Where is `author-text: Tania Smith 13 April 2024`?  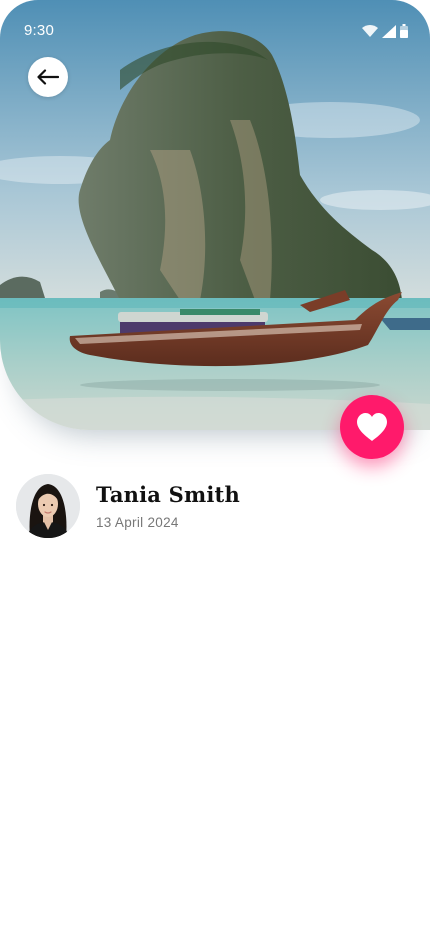 author-text: Tania Smith 13 April 2024 is located at coordinates (168, 506).